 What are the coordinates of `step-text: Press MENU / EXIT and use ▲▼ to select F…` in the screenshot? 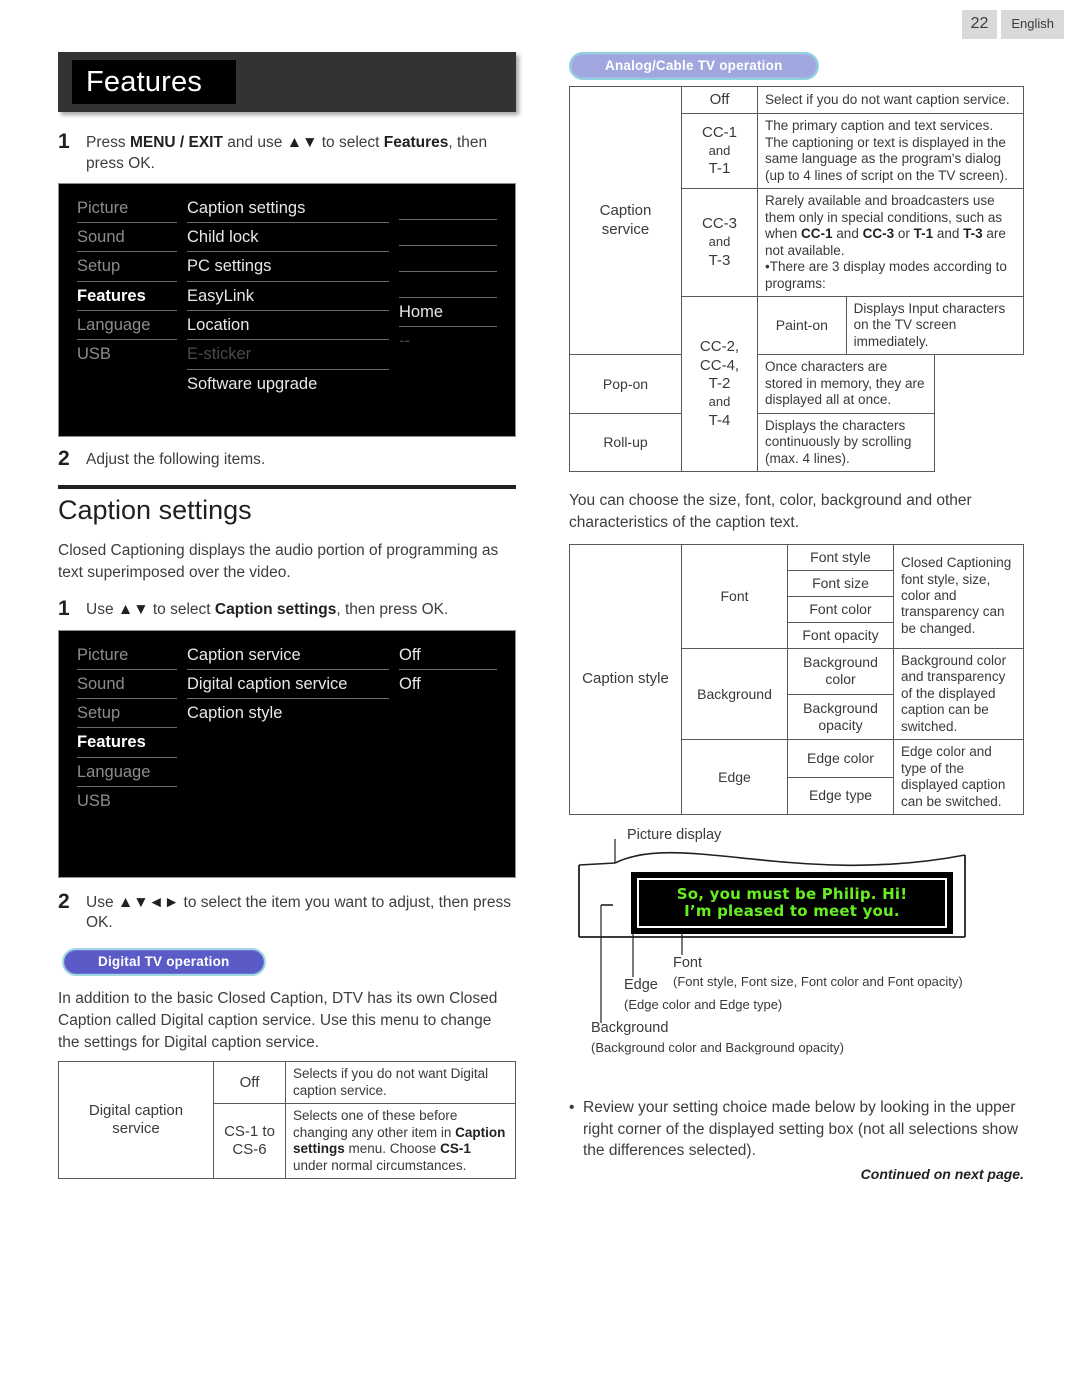 It's located at (287, 153).